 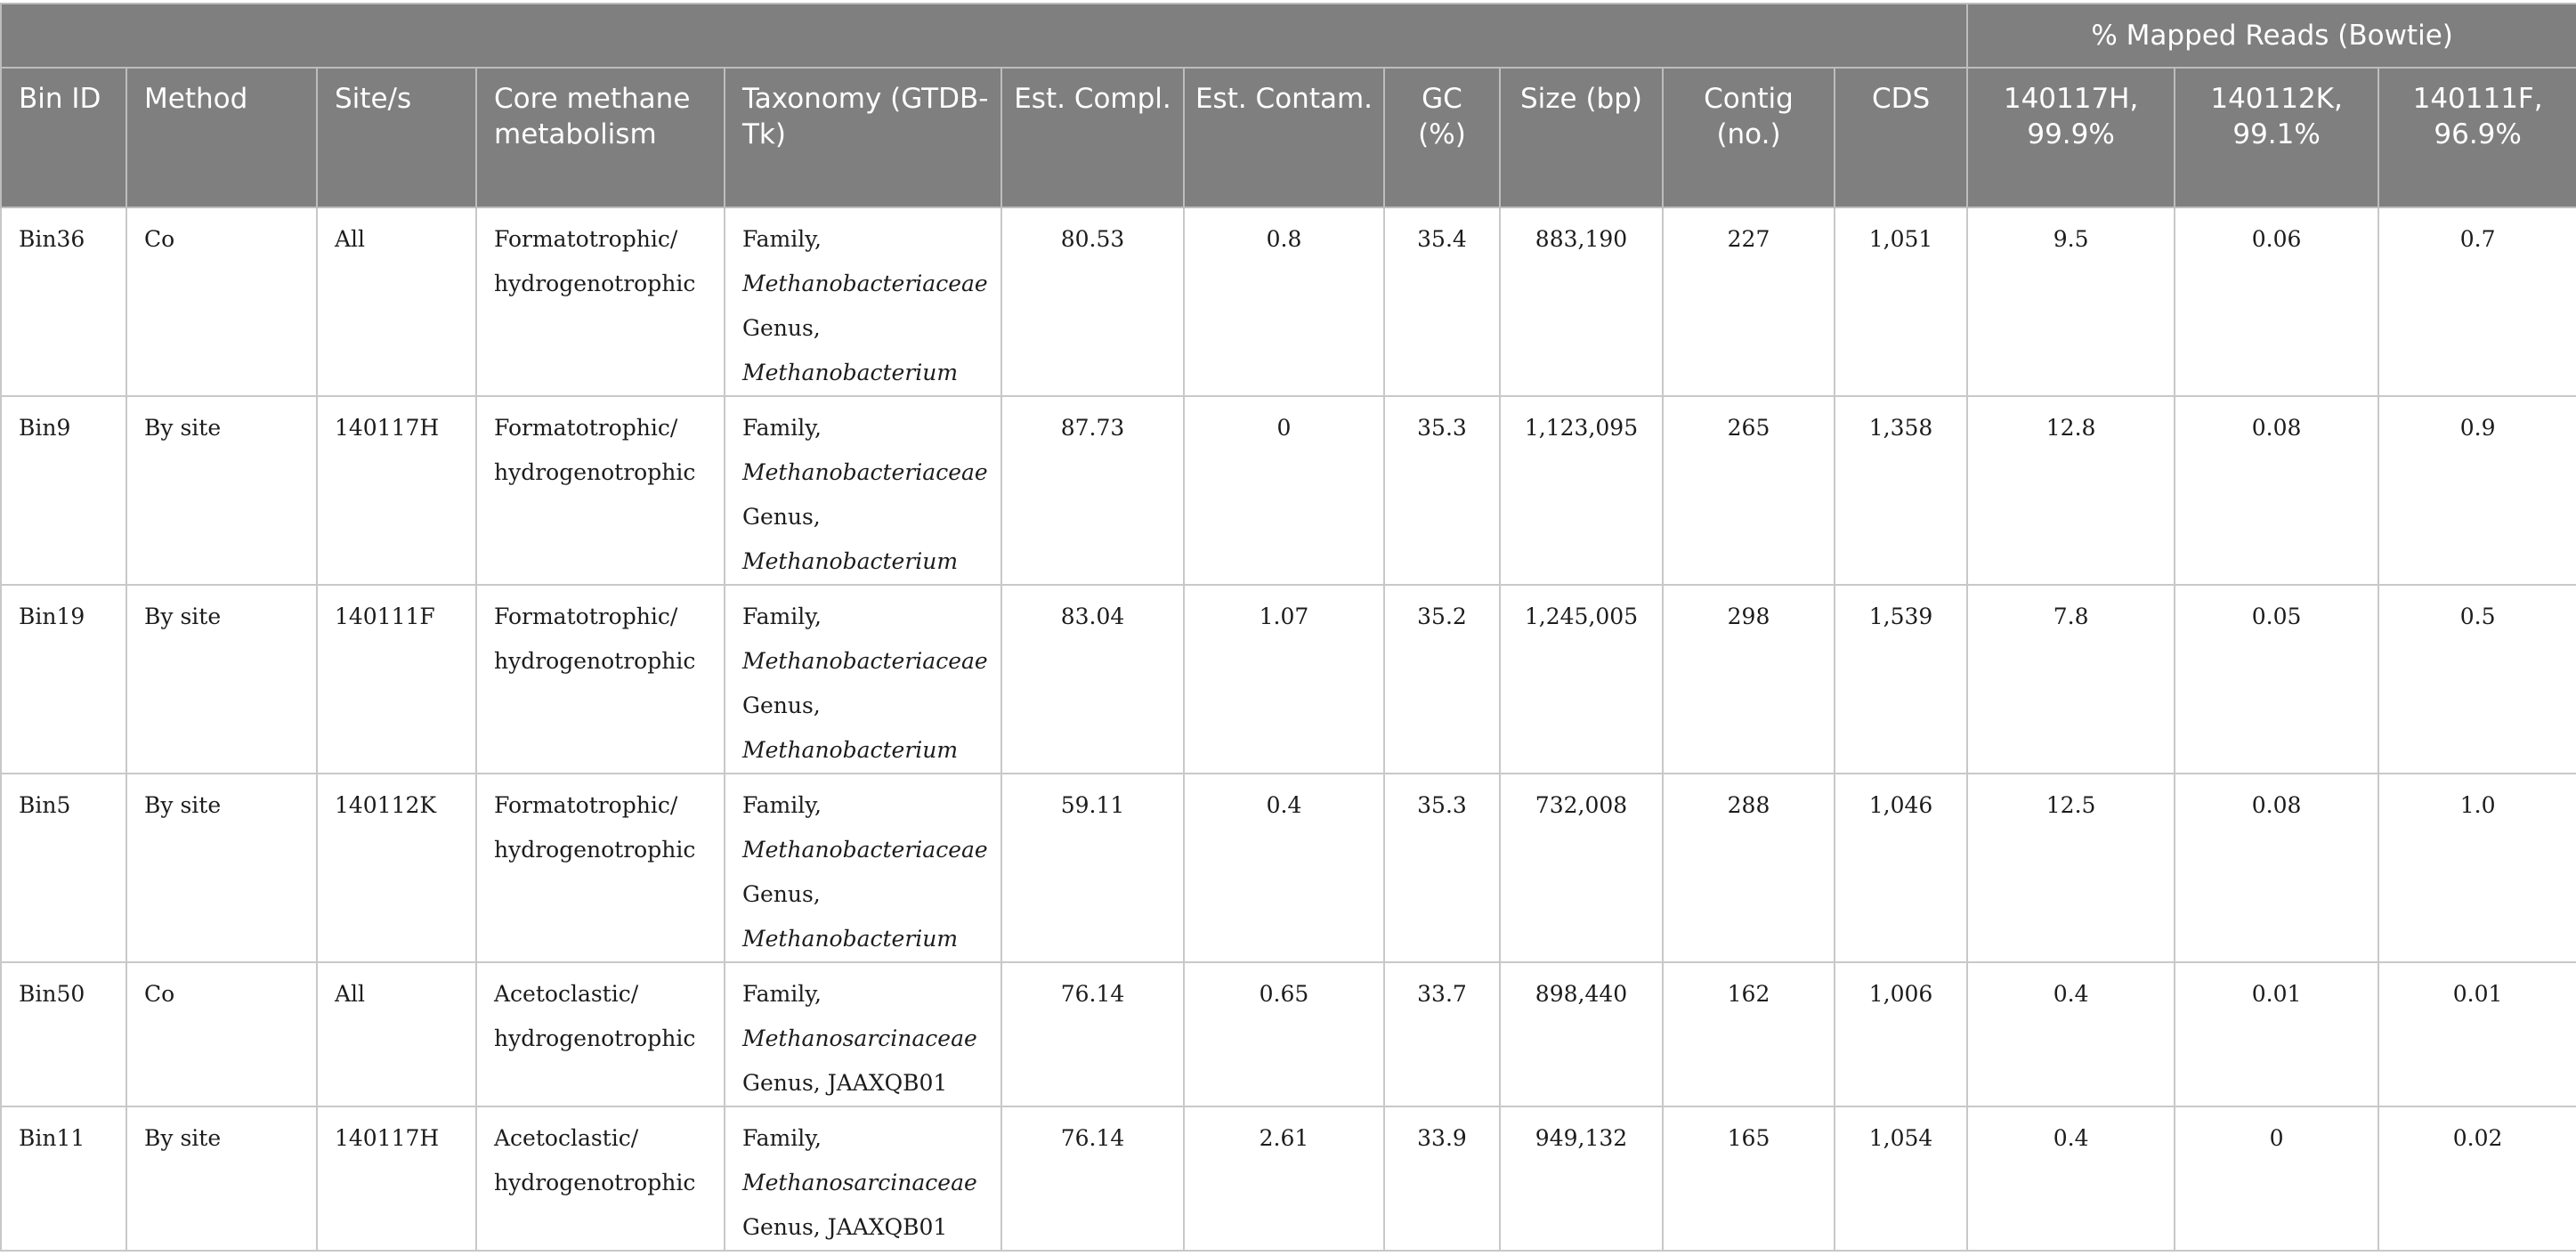 What do you see at coordinates (860, 1038) in the screenshot?
I see `taxonomy-family-name: Methanosarcinaceae` at bounding box center [860, 1038].